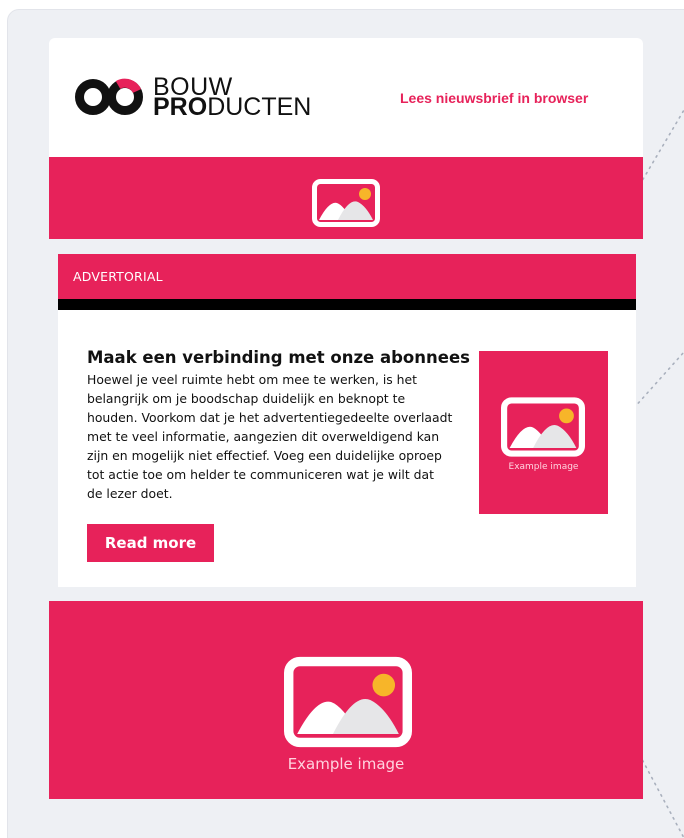  What do you see at coordinates (278, 357) in the screenshot?
I see `advertorial-title: Maak een verbinding met onze abonnees` at bounding box center [278, 357].